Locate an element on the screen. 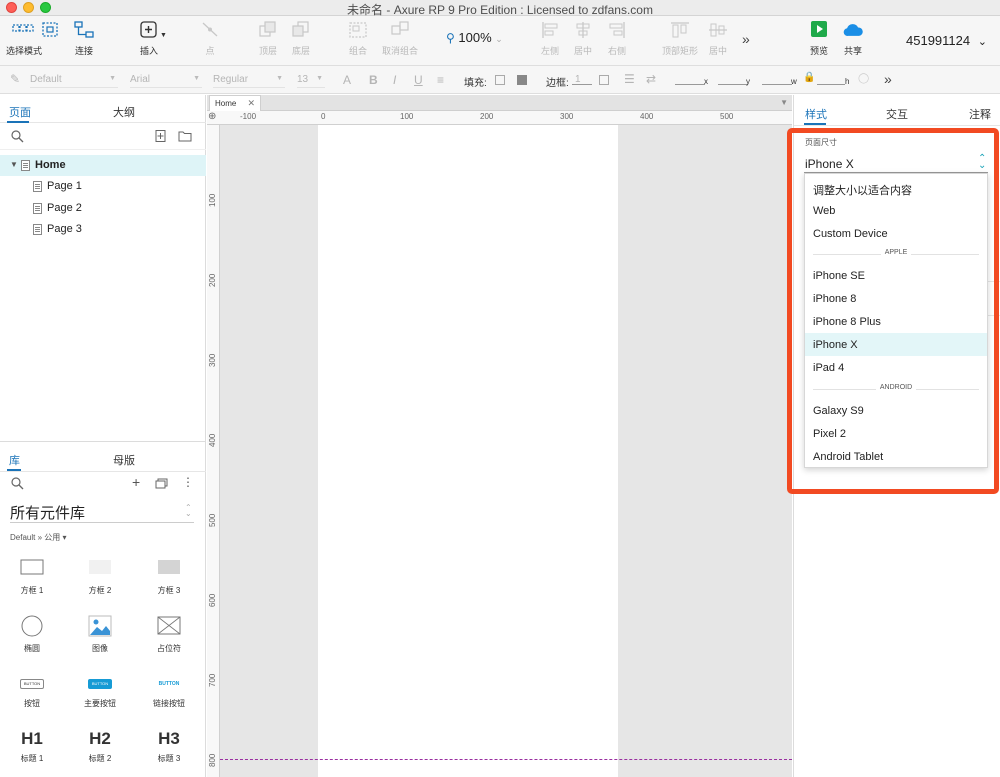 The image size is (1000, 777). font-weight-select: Regular ▼ is located at coordinates (249, 80).